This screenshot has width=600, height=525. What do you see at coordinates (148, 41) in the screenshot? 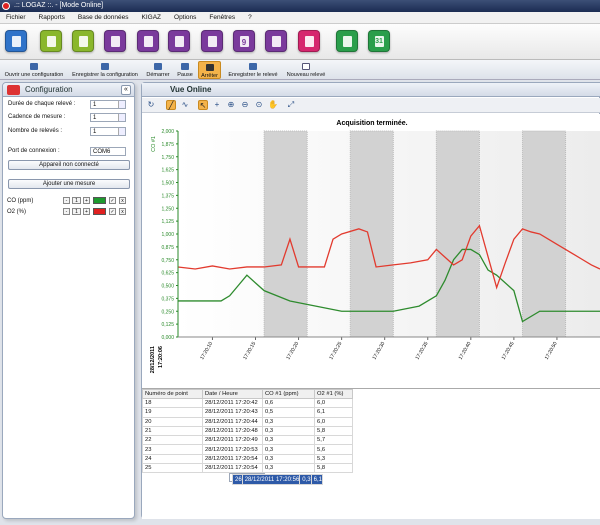
I see `user-icon` at bounding box center [148, 41].